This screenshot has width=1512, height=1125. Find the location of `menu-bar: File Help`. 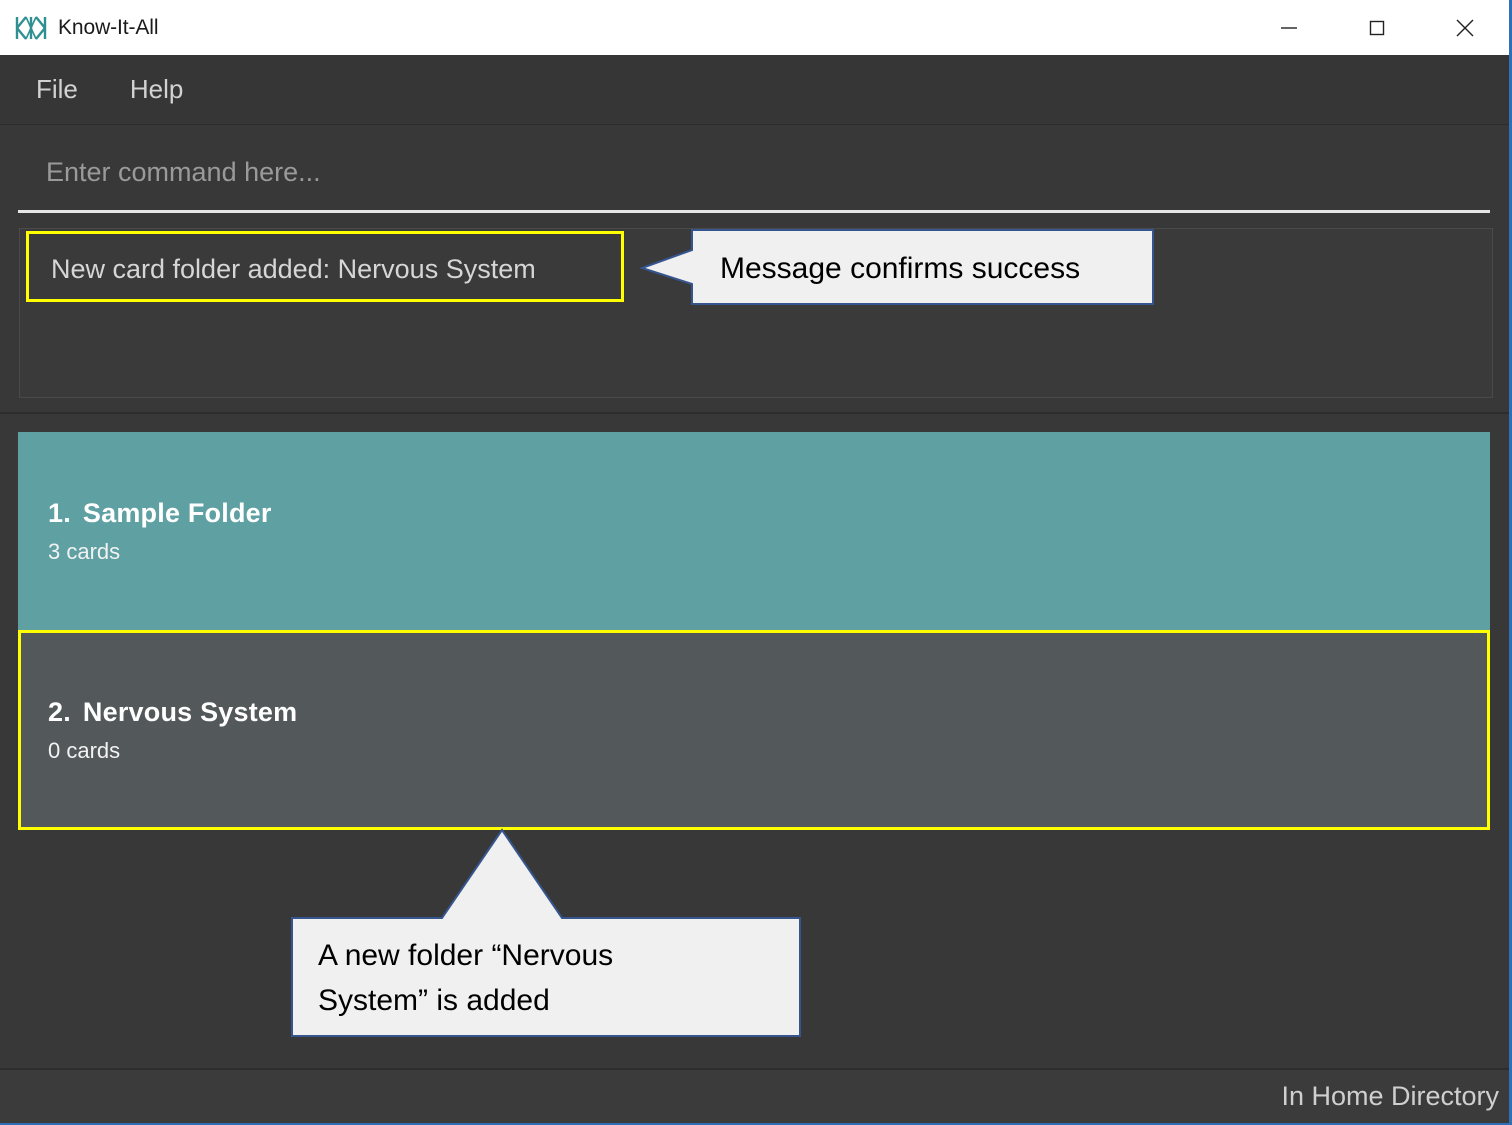

menu-bar: File Help is located at coordinates (754, 90).